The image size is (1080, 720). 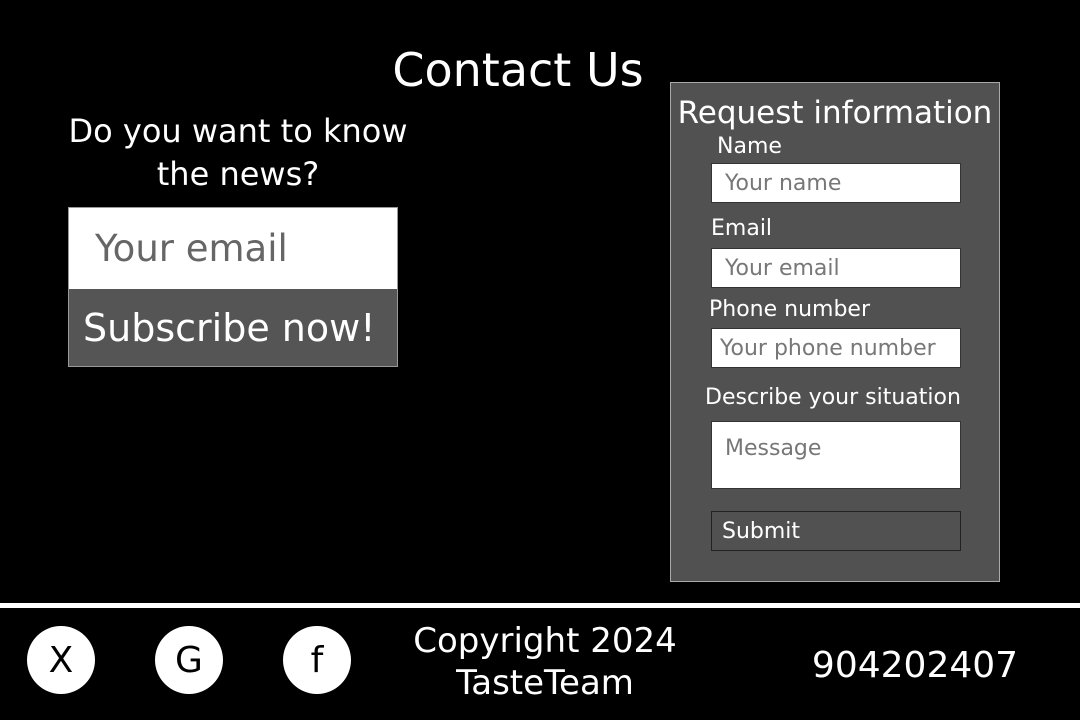 What do you see at coordinates (836, 348) in the screenshot?
I see `phone-input` at bounding box center [836, 348].